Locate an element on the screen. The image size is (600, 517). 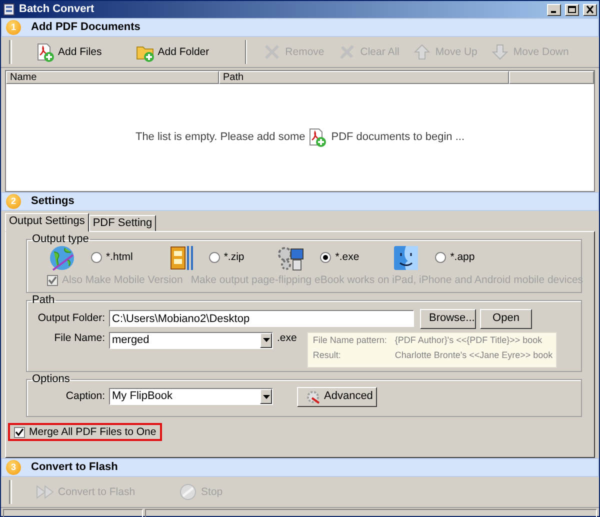
minimize-button is located at coordinates (554, 10).